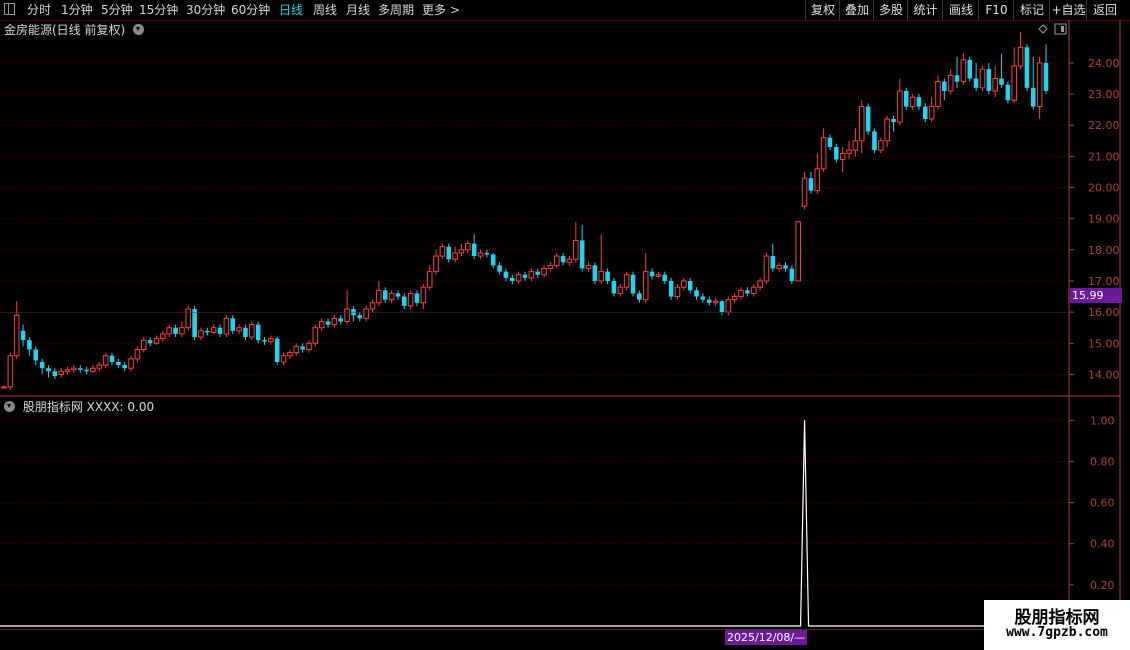  Describe the element at coordinates (1104, 94) in the screenshot. I see `price-tick-label: 23.00` at that location.